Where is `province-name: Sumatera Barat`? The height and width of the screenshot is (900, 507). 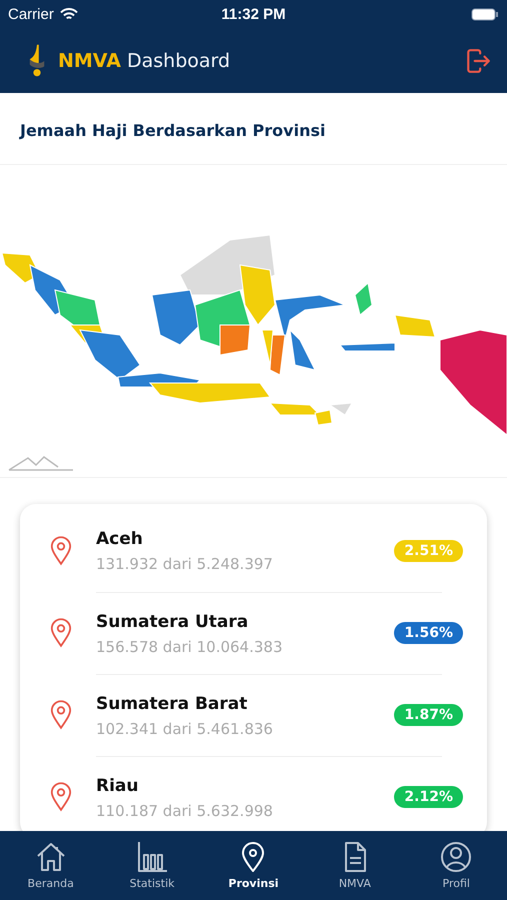
province-name: Sumatera Barat is located at coordinates (172, 704).